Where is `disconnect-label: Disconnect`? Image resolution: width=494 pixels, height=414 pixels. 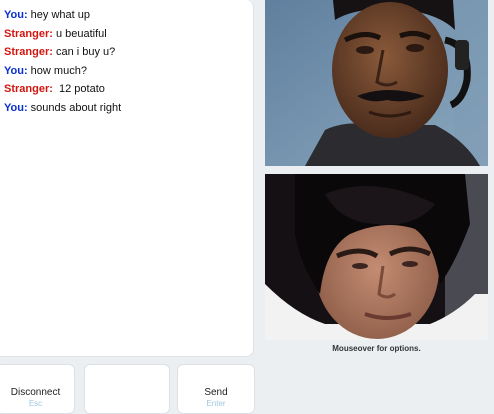 disconnect-label: Disconnect is located at coordinates (35, 392).